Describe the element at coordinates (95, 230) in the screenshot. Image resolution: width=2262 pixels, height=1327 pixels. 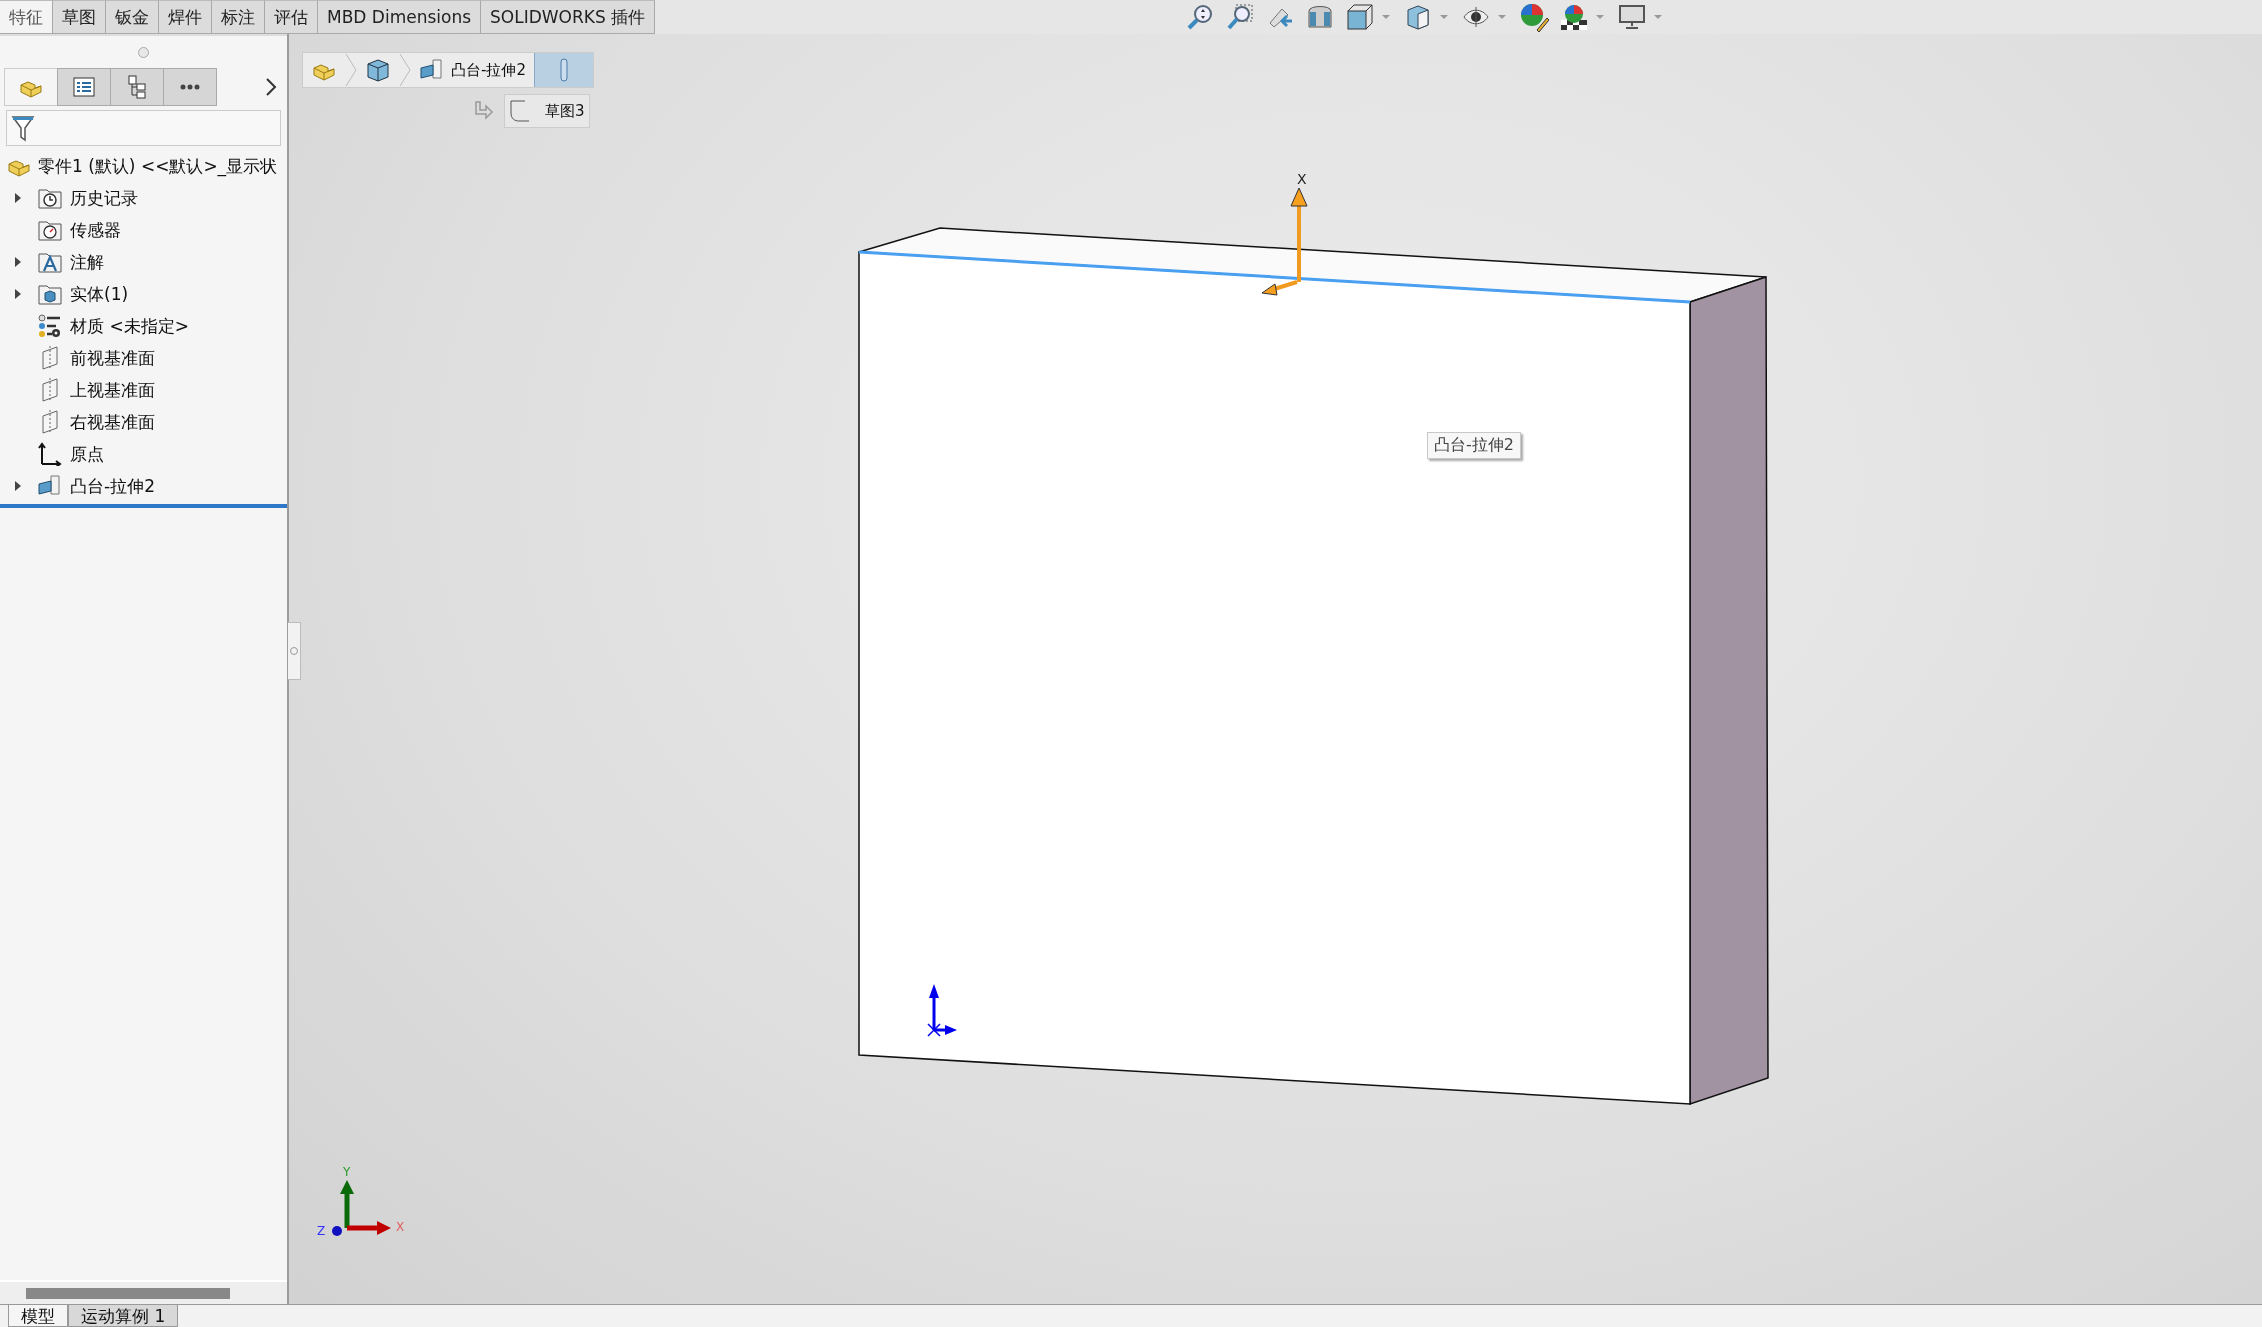
I see `tree-item: 传感器` at that location.